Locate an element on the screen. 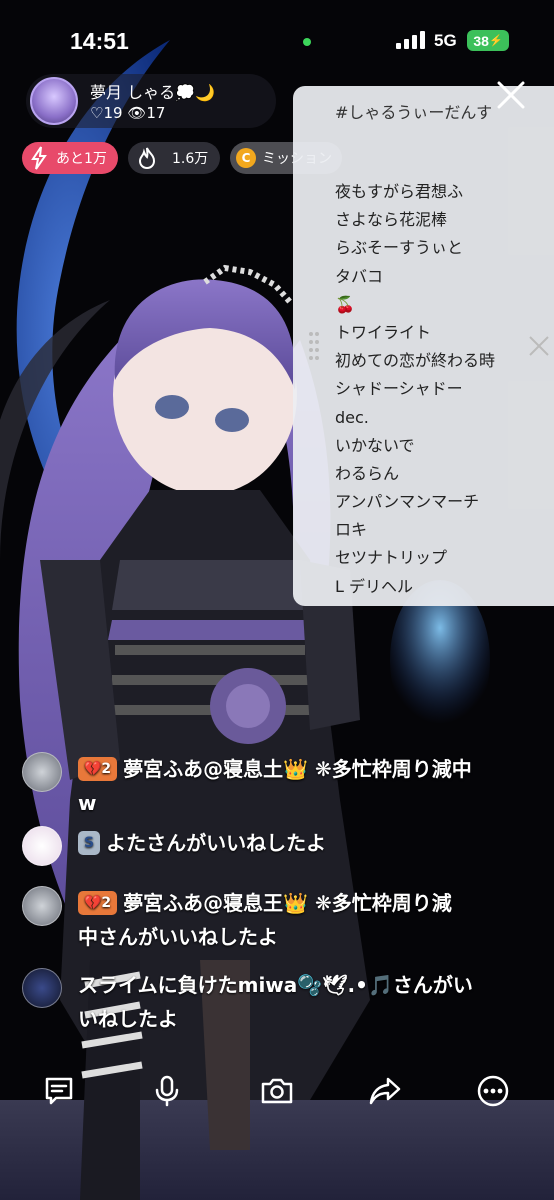  comment-text: スライムに負けたmiwa🫧🕊.•🎵さんがい いねしたよ is located at coordinates (275, 1002).